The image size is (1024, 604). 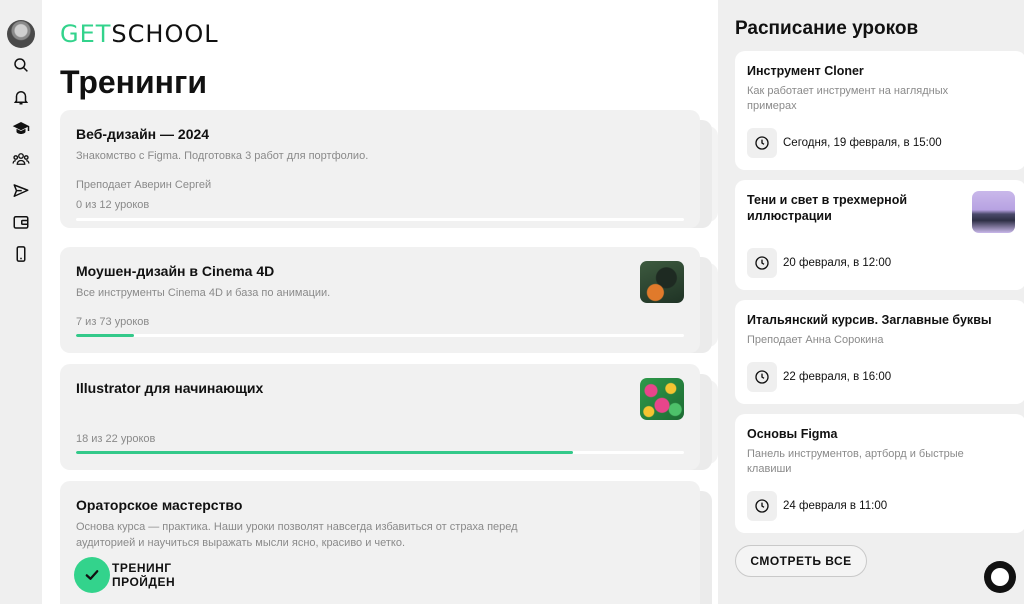 I want to click on lesson-time: Сегодня, 19 февраля, в 15:00, so click(x=844, y=143).